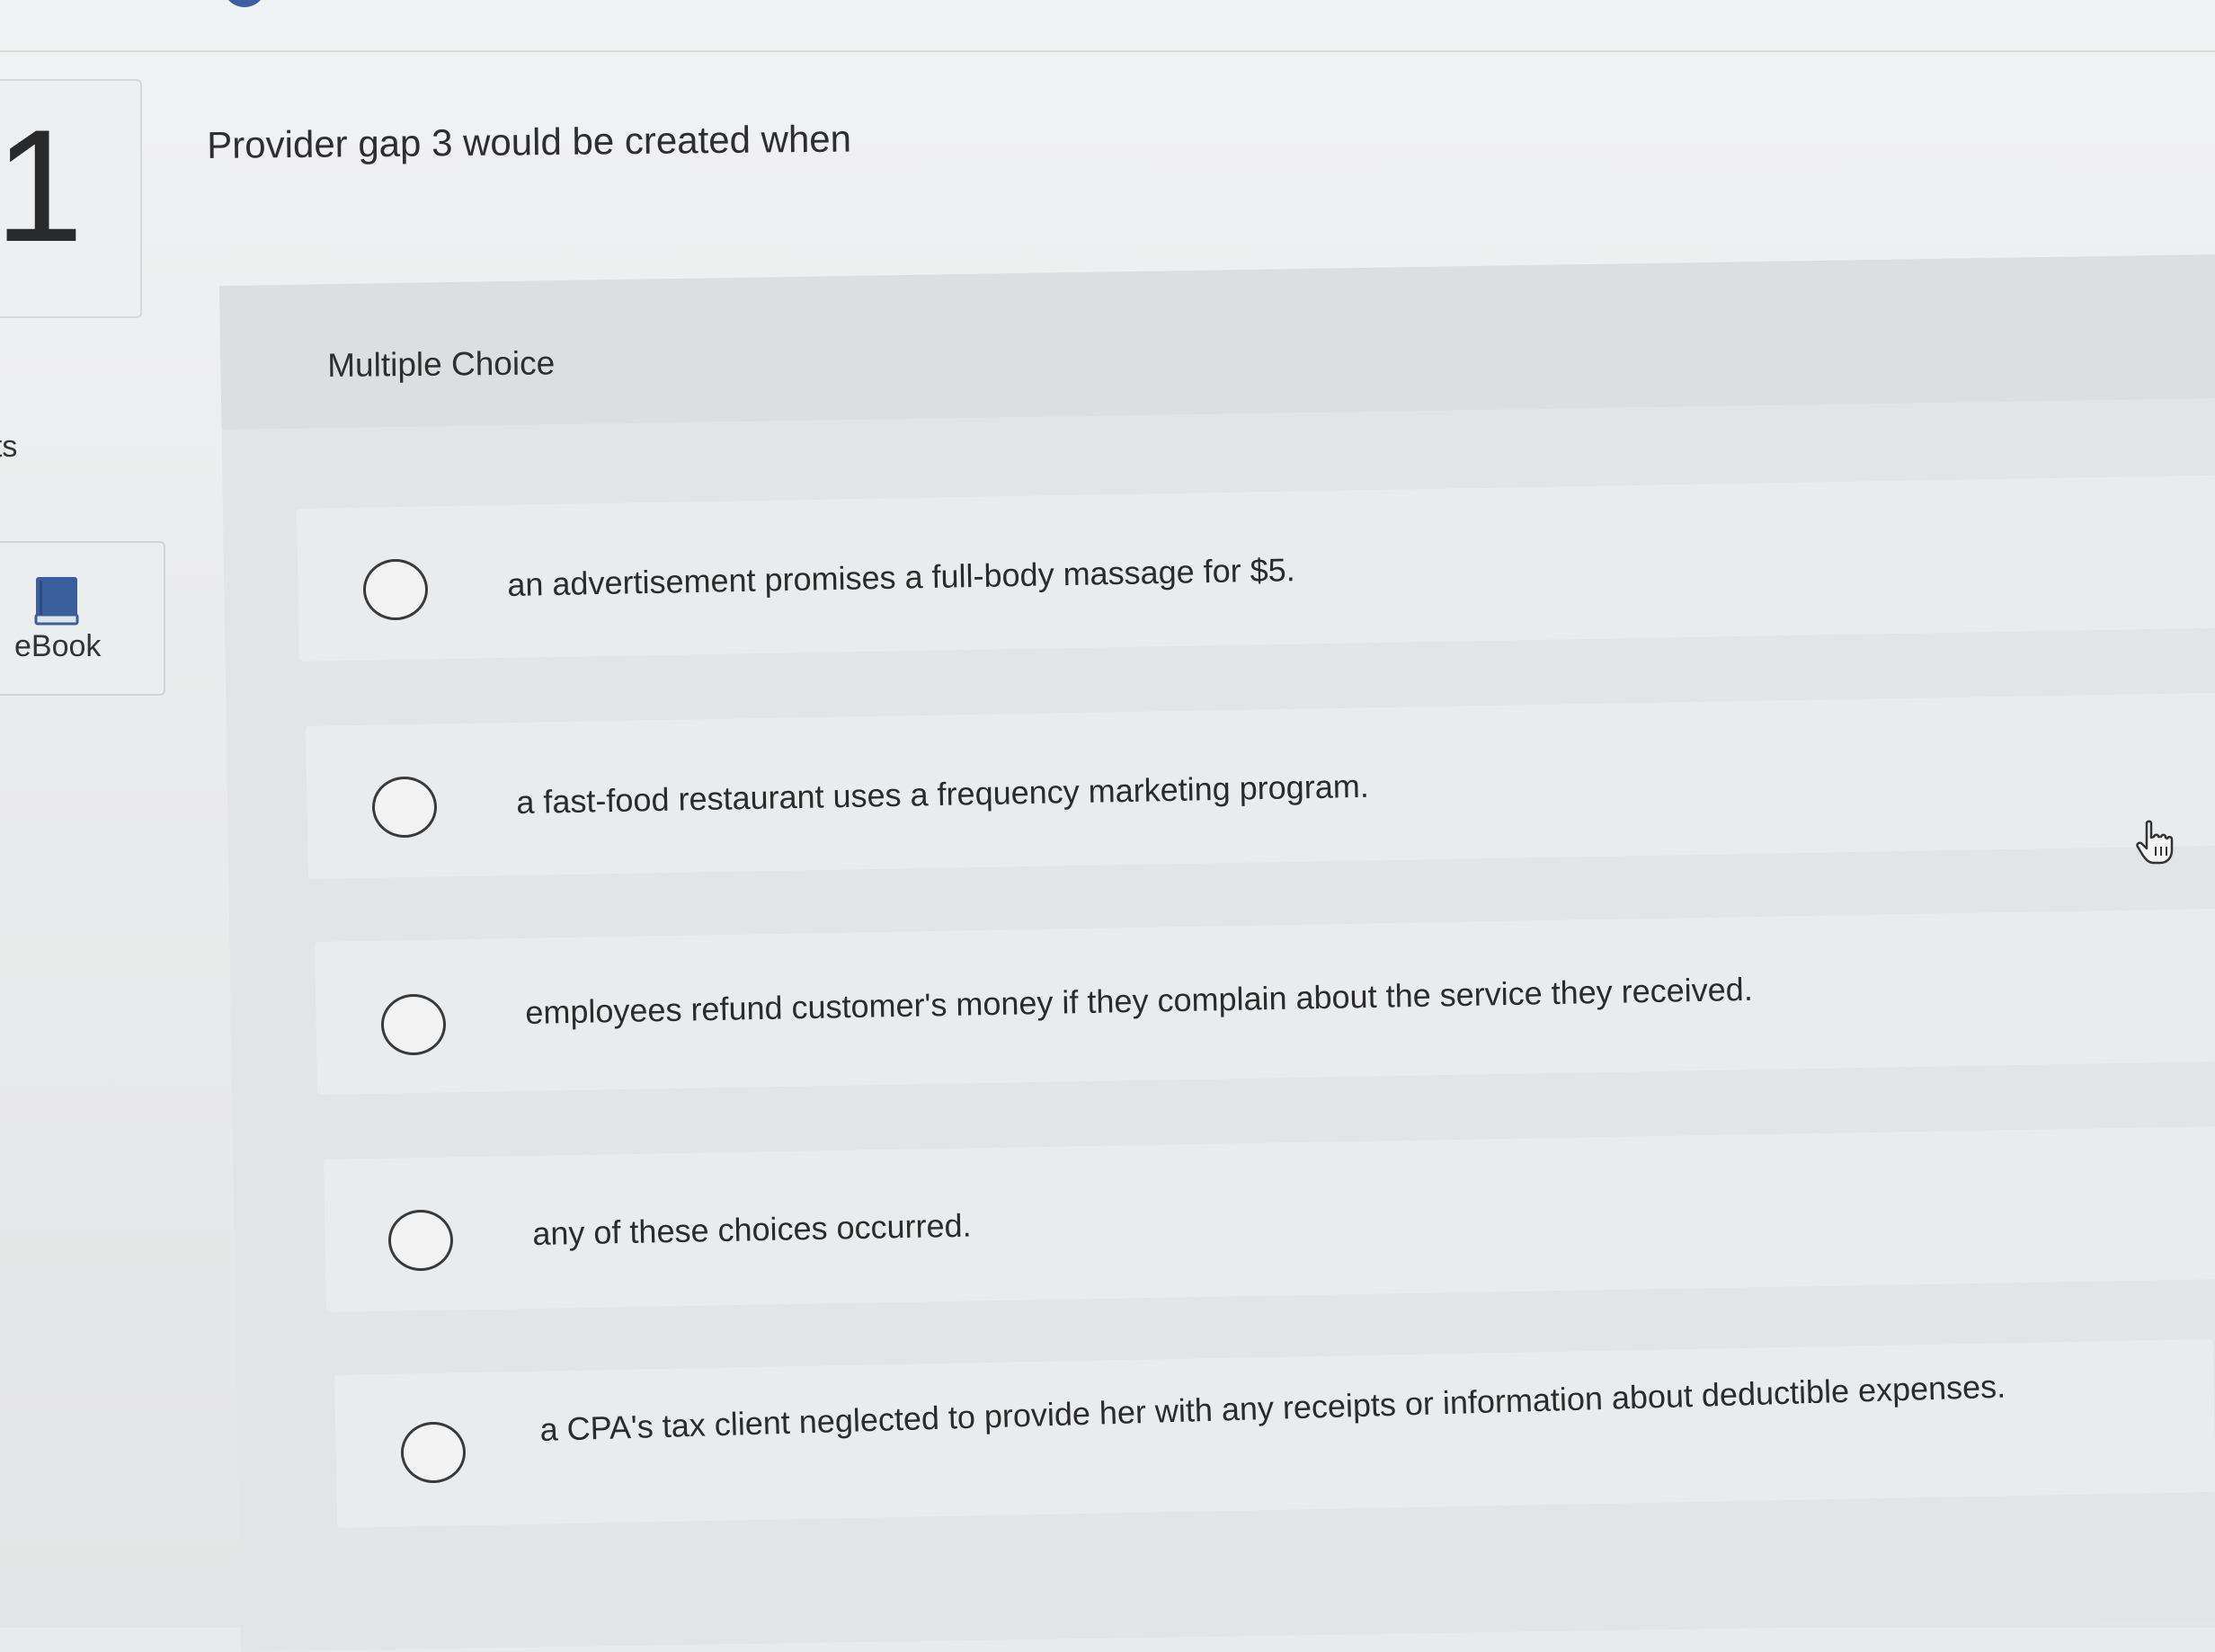 This screenshot has height=1652, width=2215. What do you see at coordinates (1217, 341) in the screenshot?
I see `answer-panel-header` at bounding box center [1217, 341].